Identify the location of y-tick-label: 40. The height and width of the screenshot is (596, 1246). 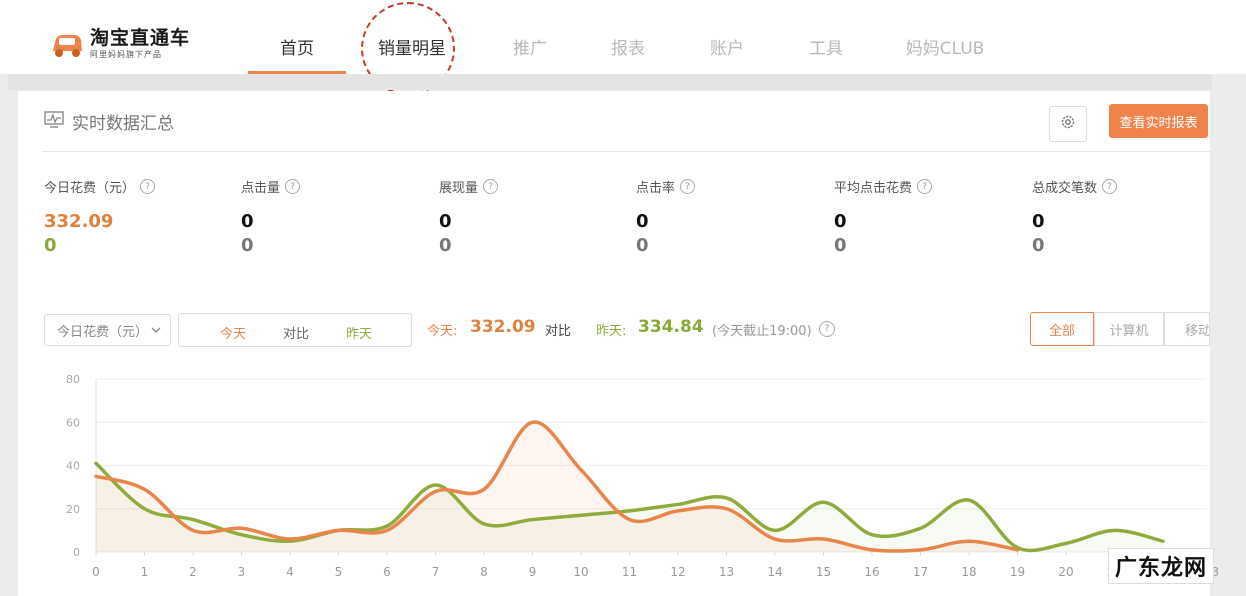
(73, 466).